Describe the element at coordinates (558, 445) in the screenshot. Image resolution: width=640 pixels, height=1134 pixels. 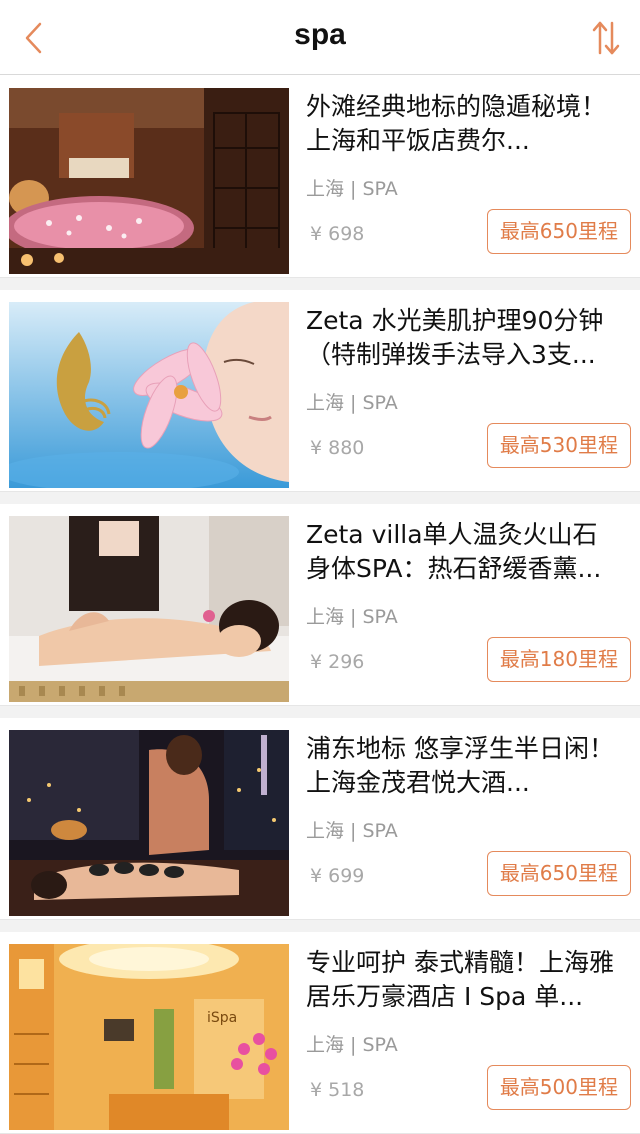
I see `miles-badge-button: 最高530里程` at that location.